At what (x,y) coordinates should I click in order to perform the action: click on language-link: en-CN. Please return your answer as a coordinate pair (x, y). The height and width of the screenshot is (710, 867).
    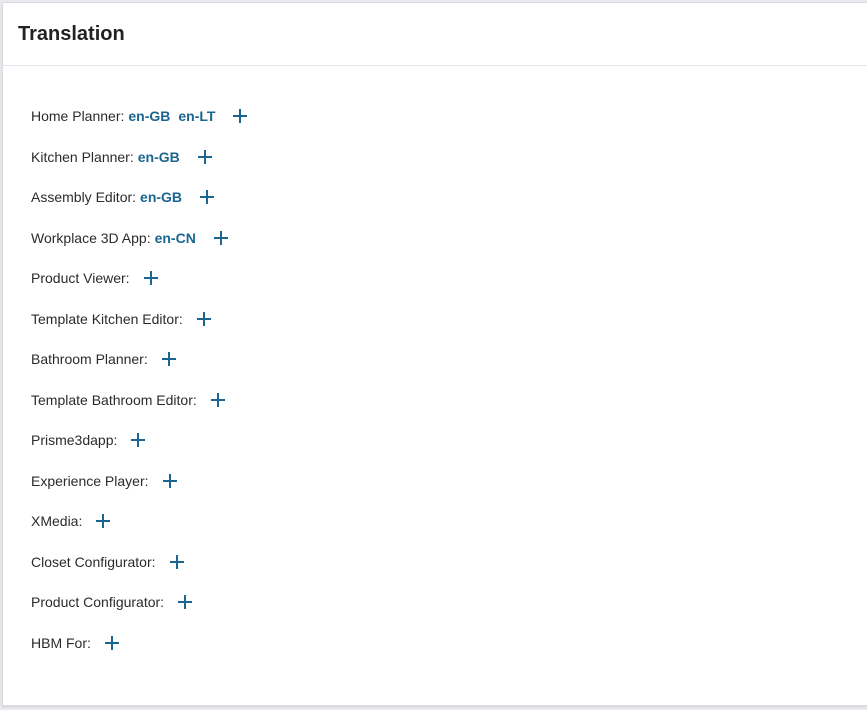
    Looking at the image, I should click on (175, 238).